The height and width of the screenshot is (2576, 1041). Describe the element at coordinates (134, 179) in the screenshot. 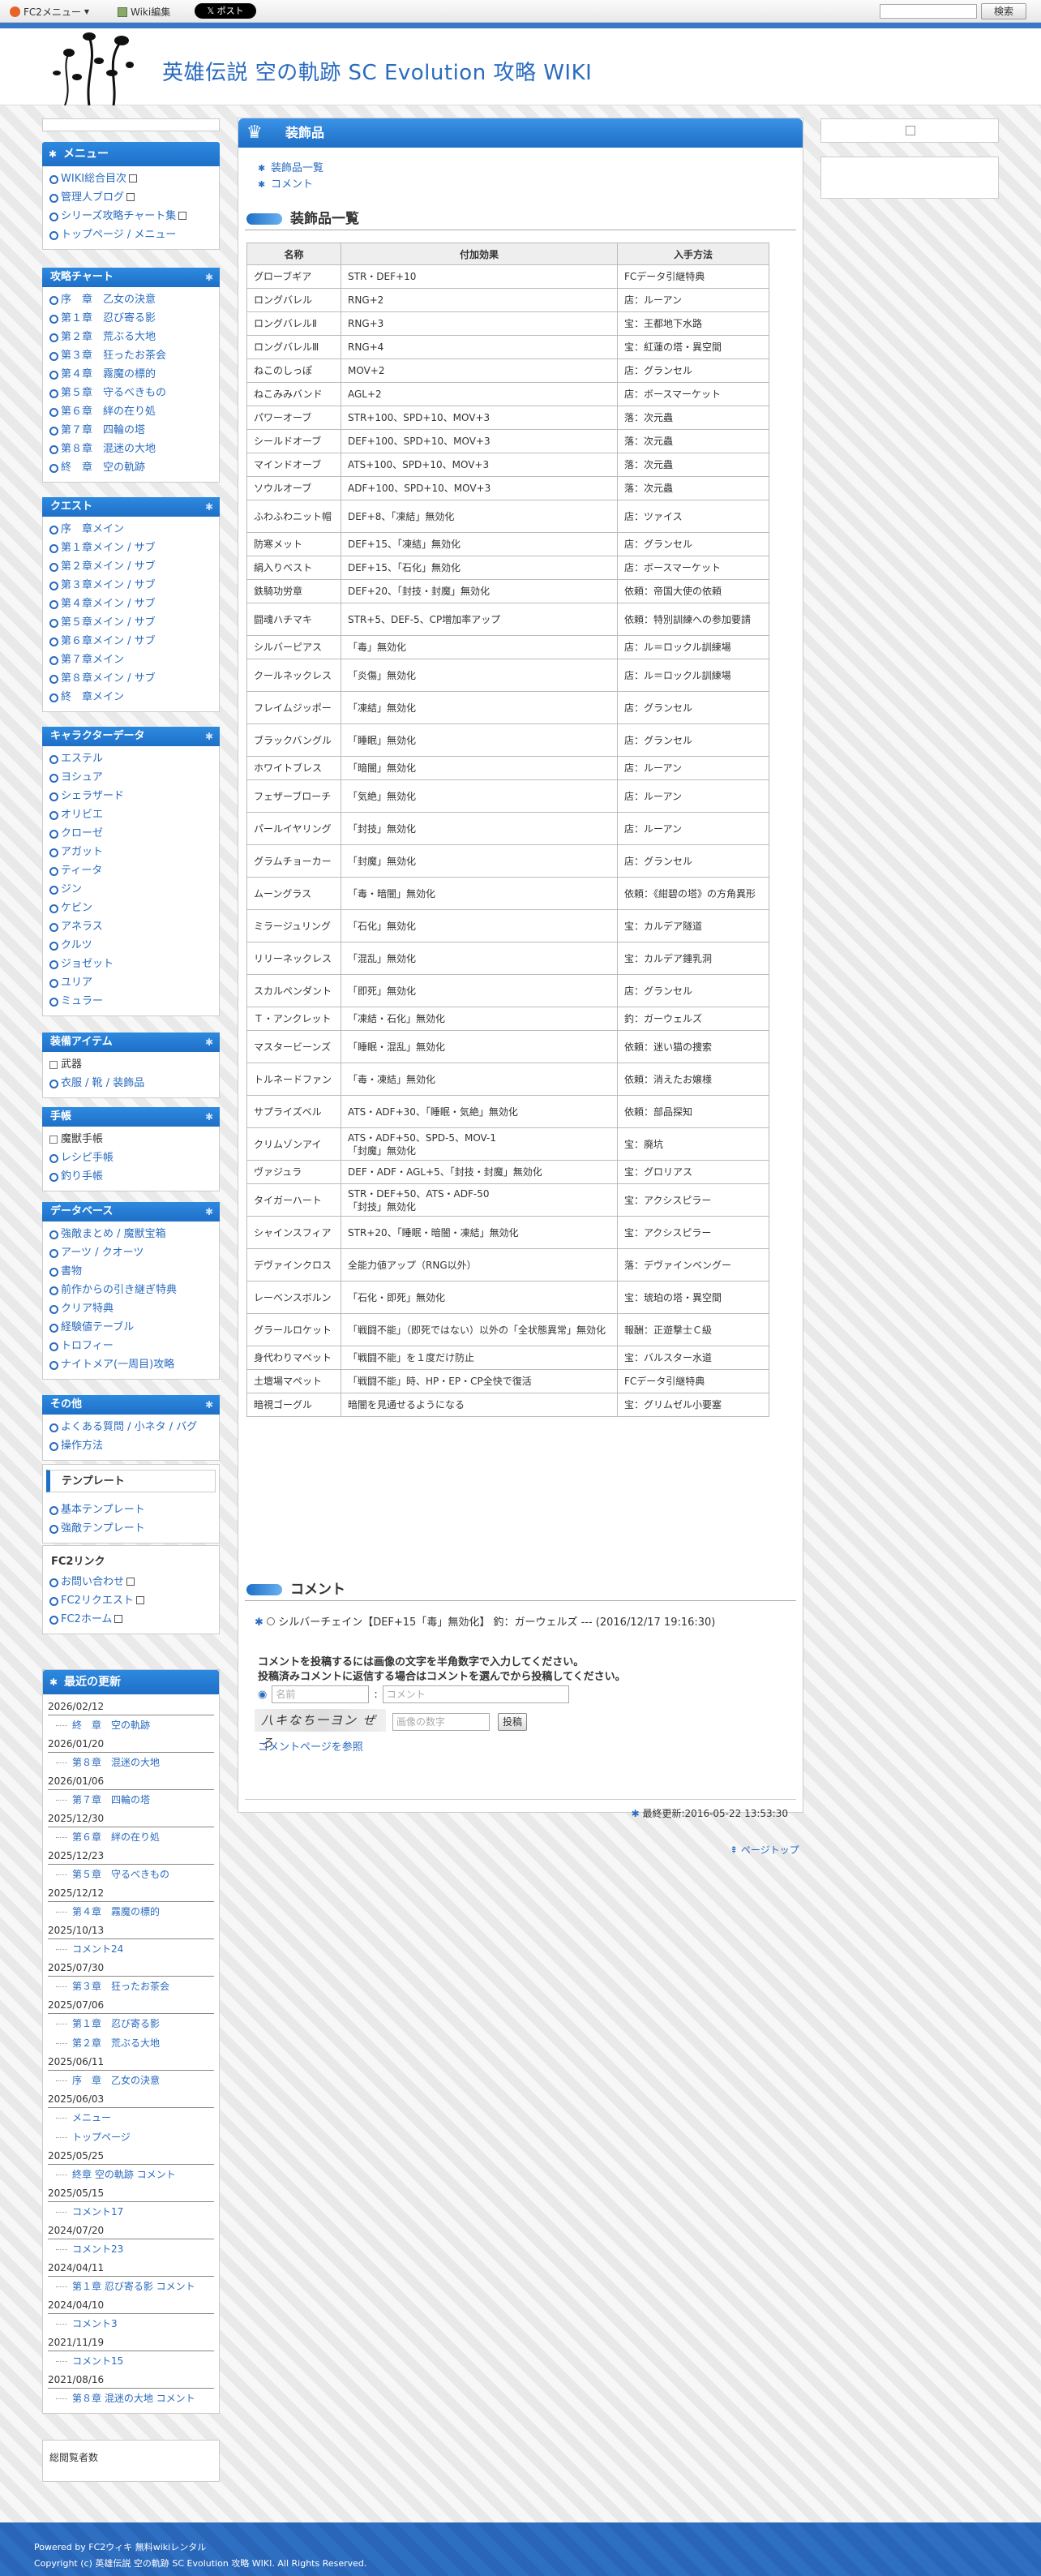

I see `menu-item: WIKI総合目次` at that location.